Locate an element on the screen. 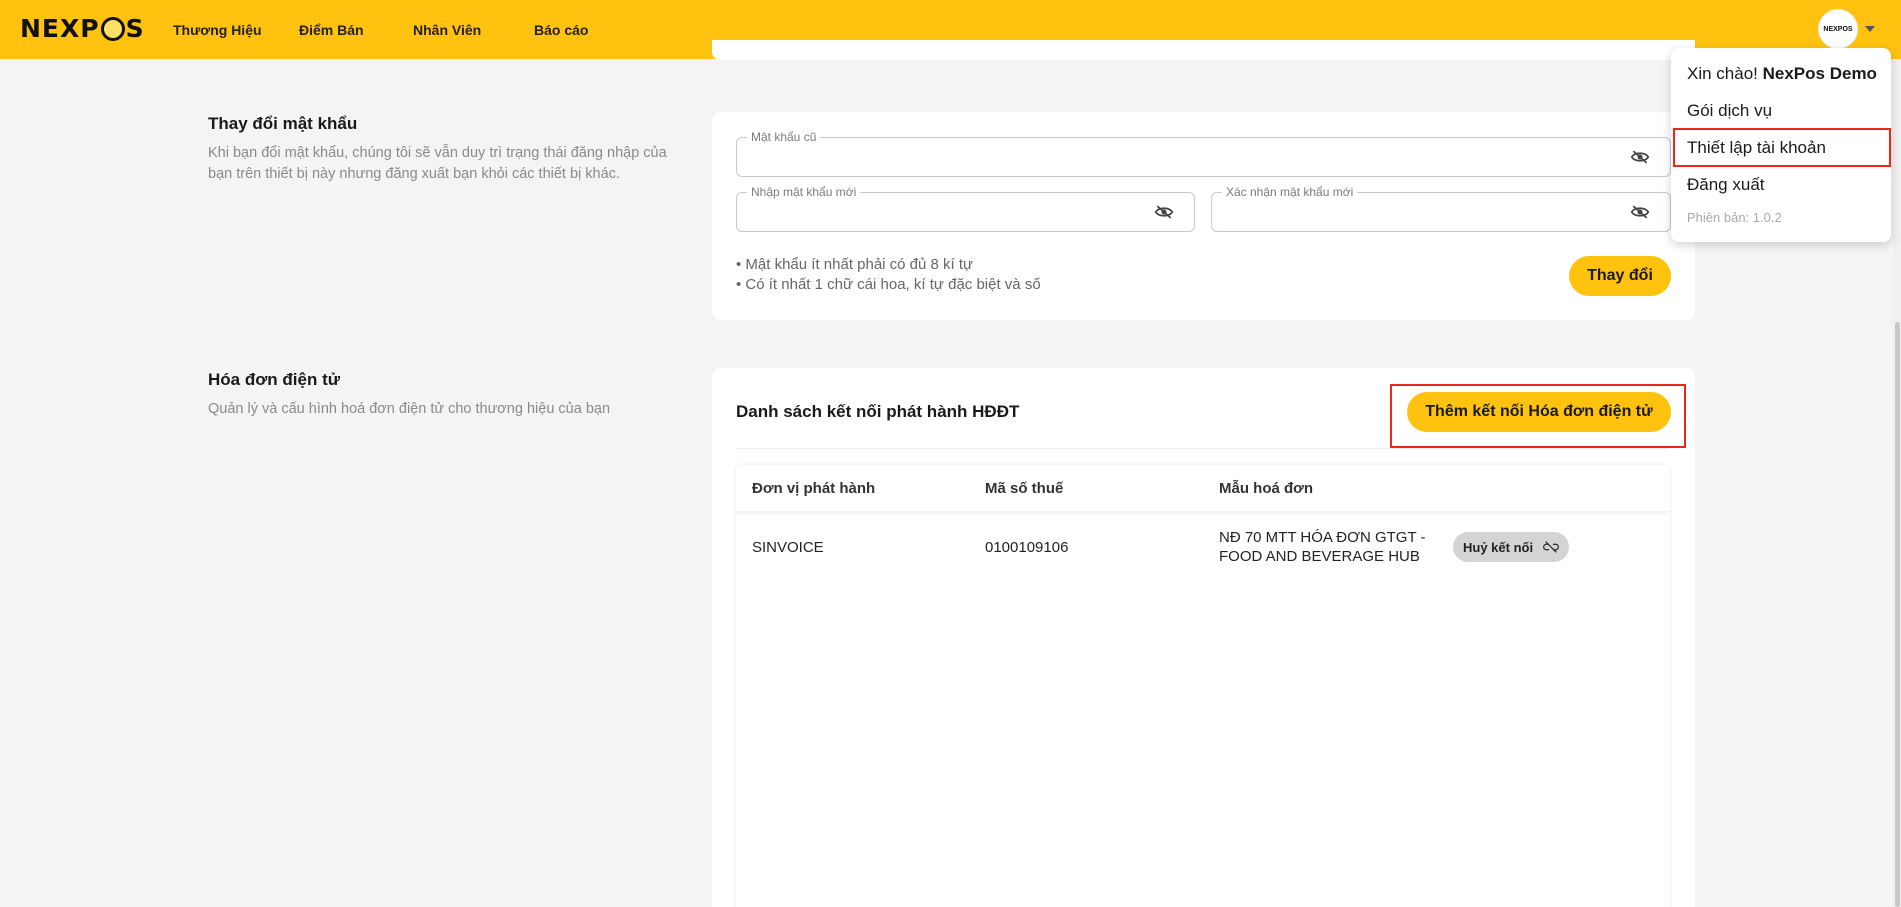 This screenshot has width=1901, height=907. menu-item-account-settings: Thiết lập tài khoản is located at coordinates (1756, 148).